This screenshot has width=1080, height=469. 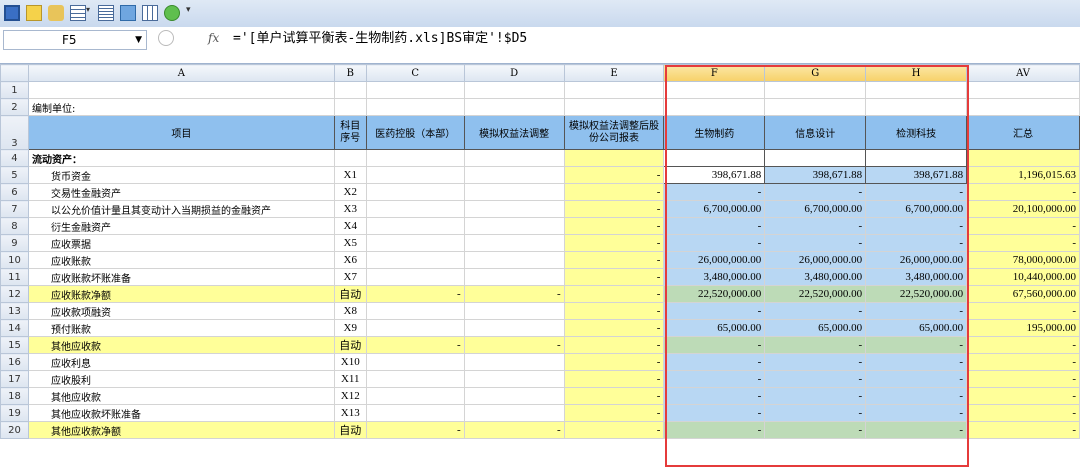 I want to click on cell-F: 6,700,000.00, so click(x=714, y=209).